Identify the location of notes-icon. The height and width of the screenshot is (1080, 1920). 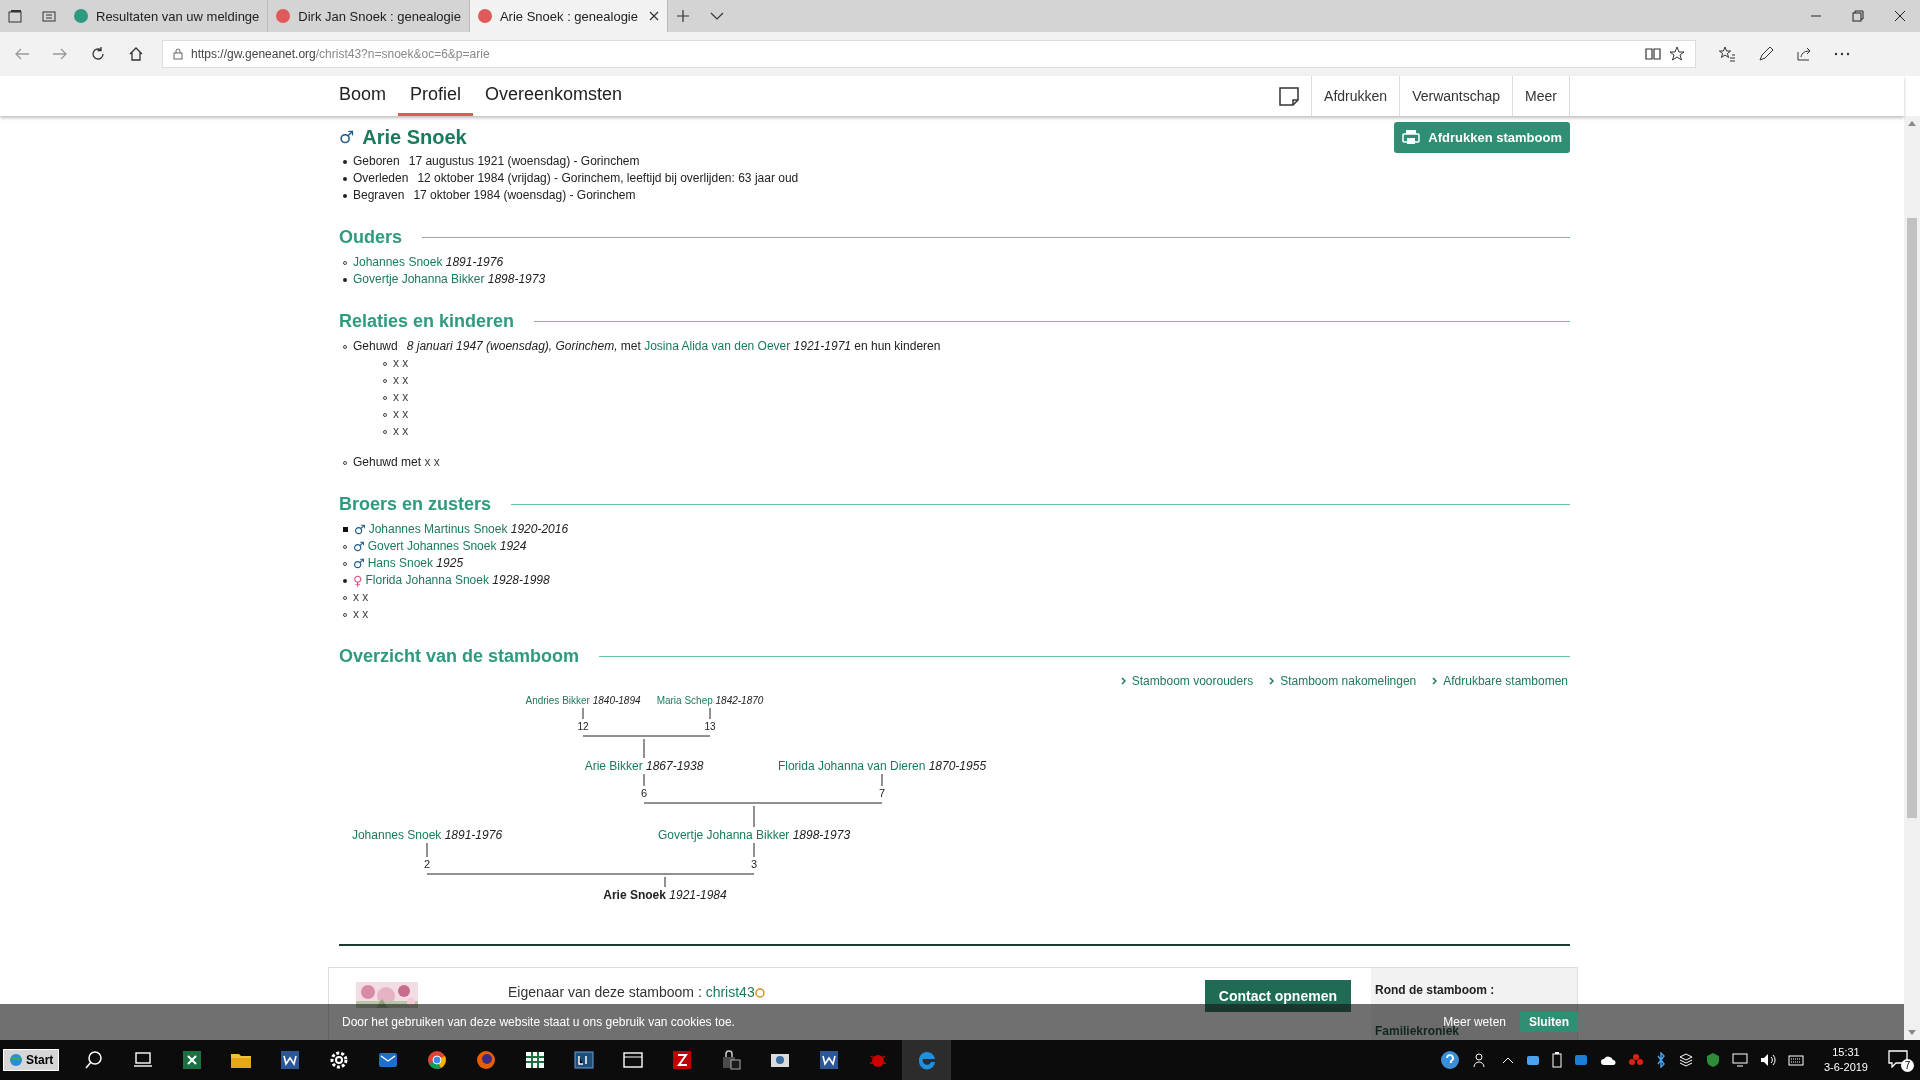
(1289, 96).